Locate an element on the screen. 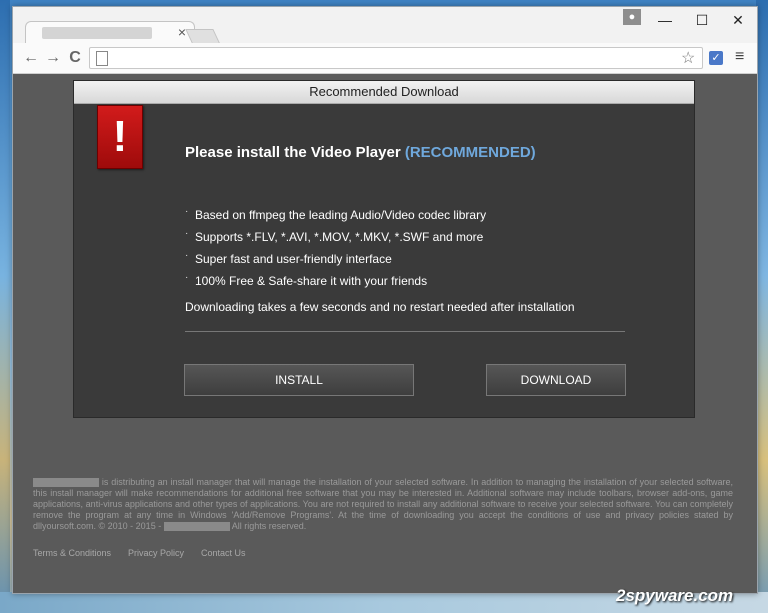 Image resolution: width=768 pixels, height=613 pixels. address-bar is located at coordinates (396, 58).